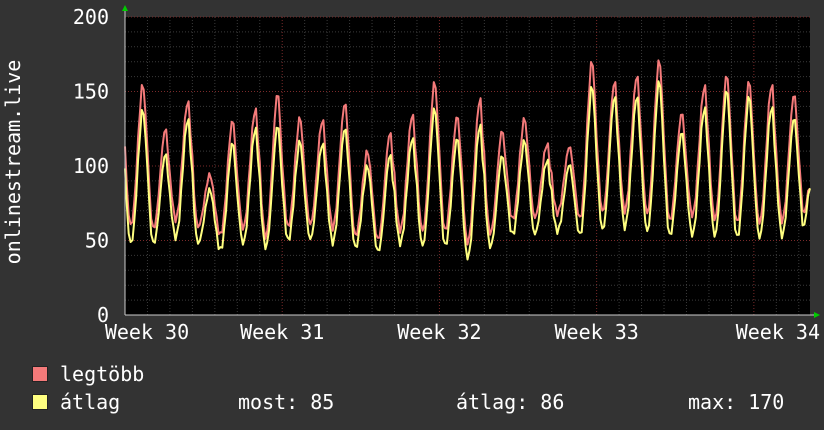 The height and width of the screenshot is (430, 824). I want to click on x-tick-label: Week 34, so click(778, 330).